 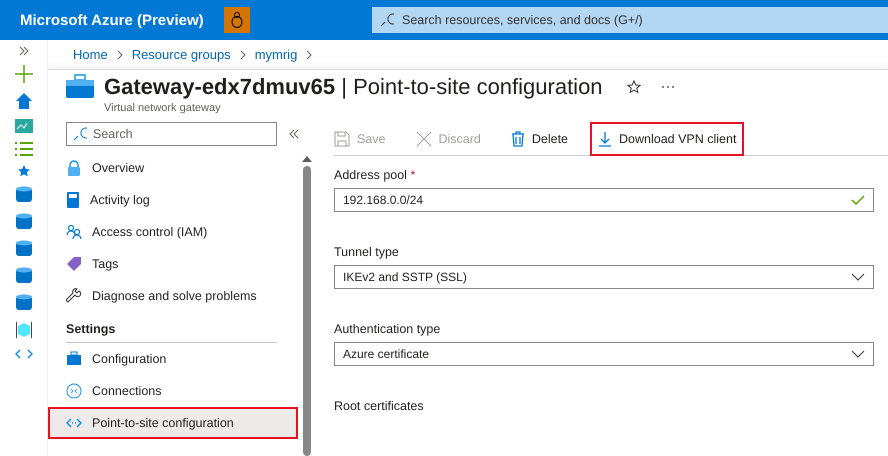 I want to click on wrench-icon, so click(x=74, y=296).